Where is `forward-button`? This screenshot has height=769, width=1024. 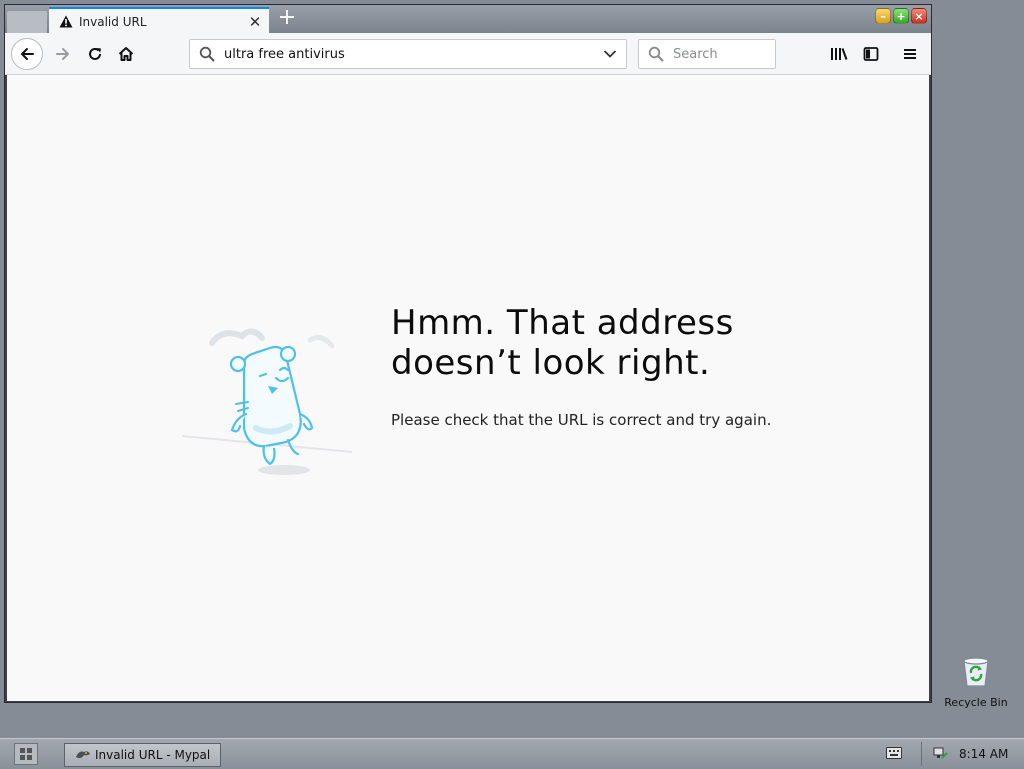 forward-button is located at coordinates (63, 54).